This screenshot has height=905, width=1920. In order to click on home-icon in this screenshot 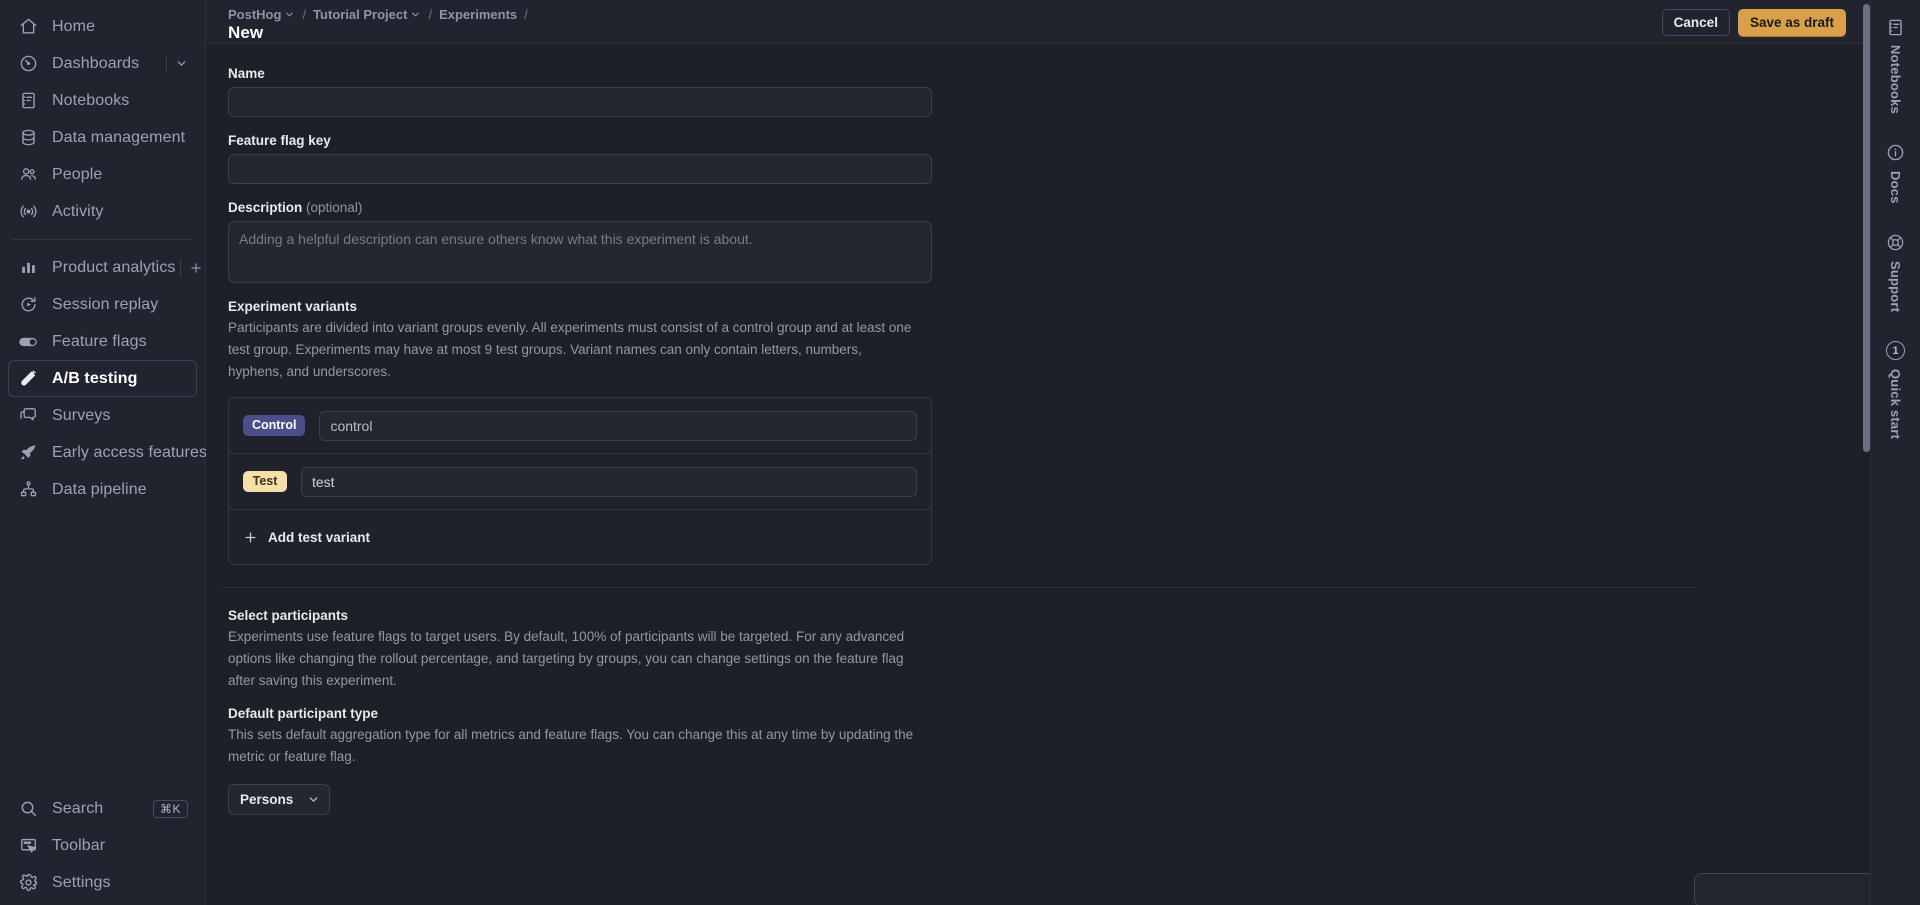, I will do `click(28, 27)`.